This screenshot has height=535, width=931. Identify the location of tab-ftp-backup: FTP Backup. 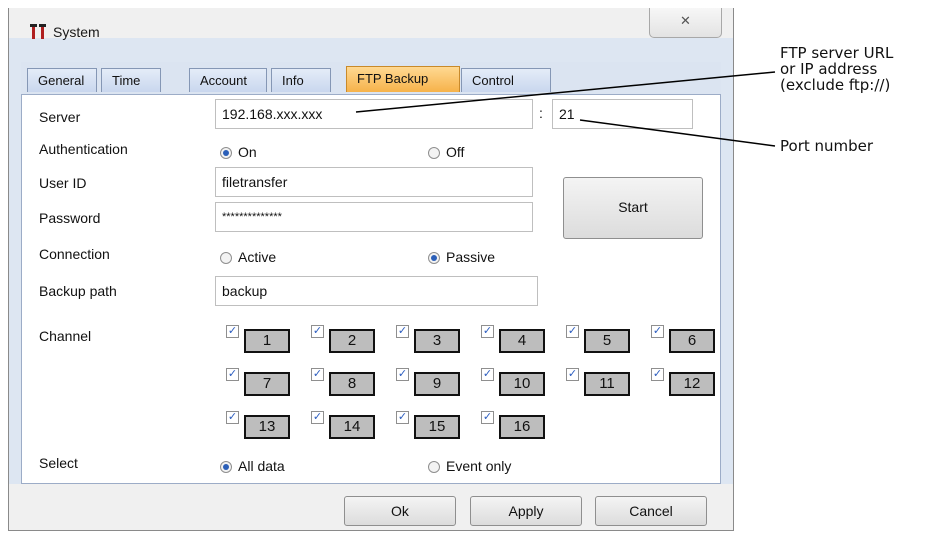
(403, 79).